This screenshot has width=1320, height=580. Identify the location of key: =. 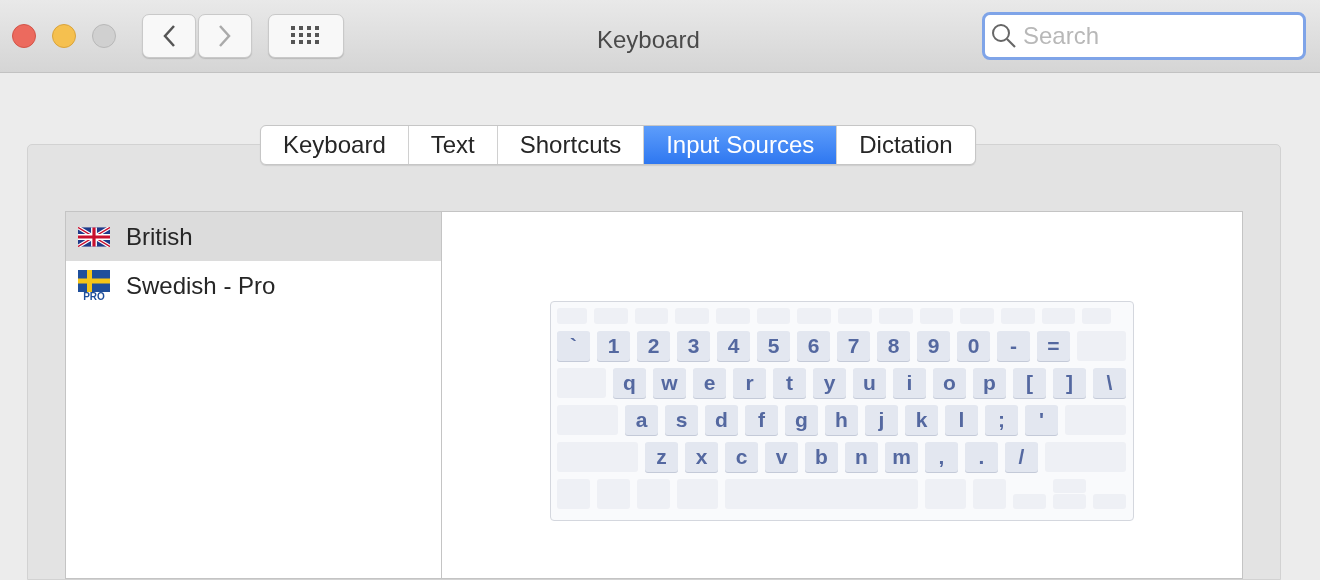
(1053, 346).